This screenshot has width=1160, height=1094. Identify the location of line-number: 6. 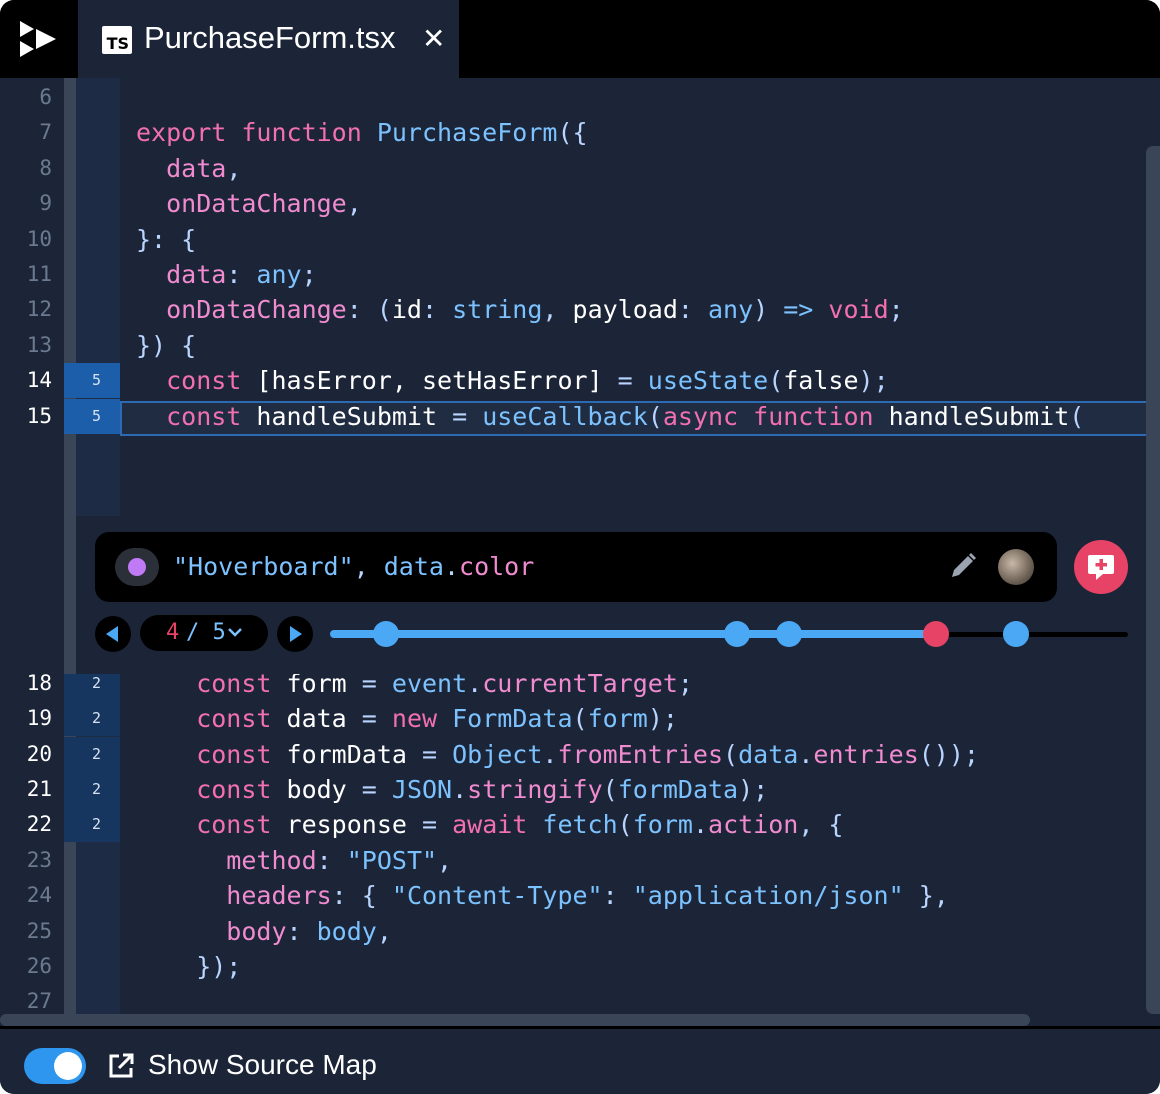
(26, 97).